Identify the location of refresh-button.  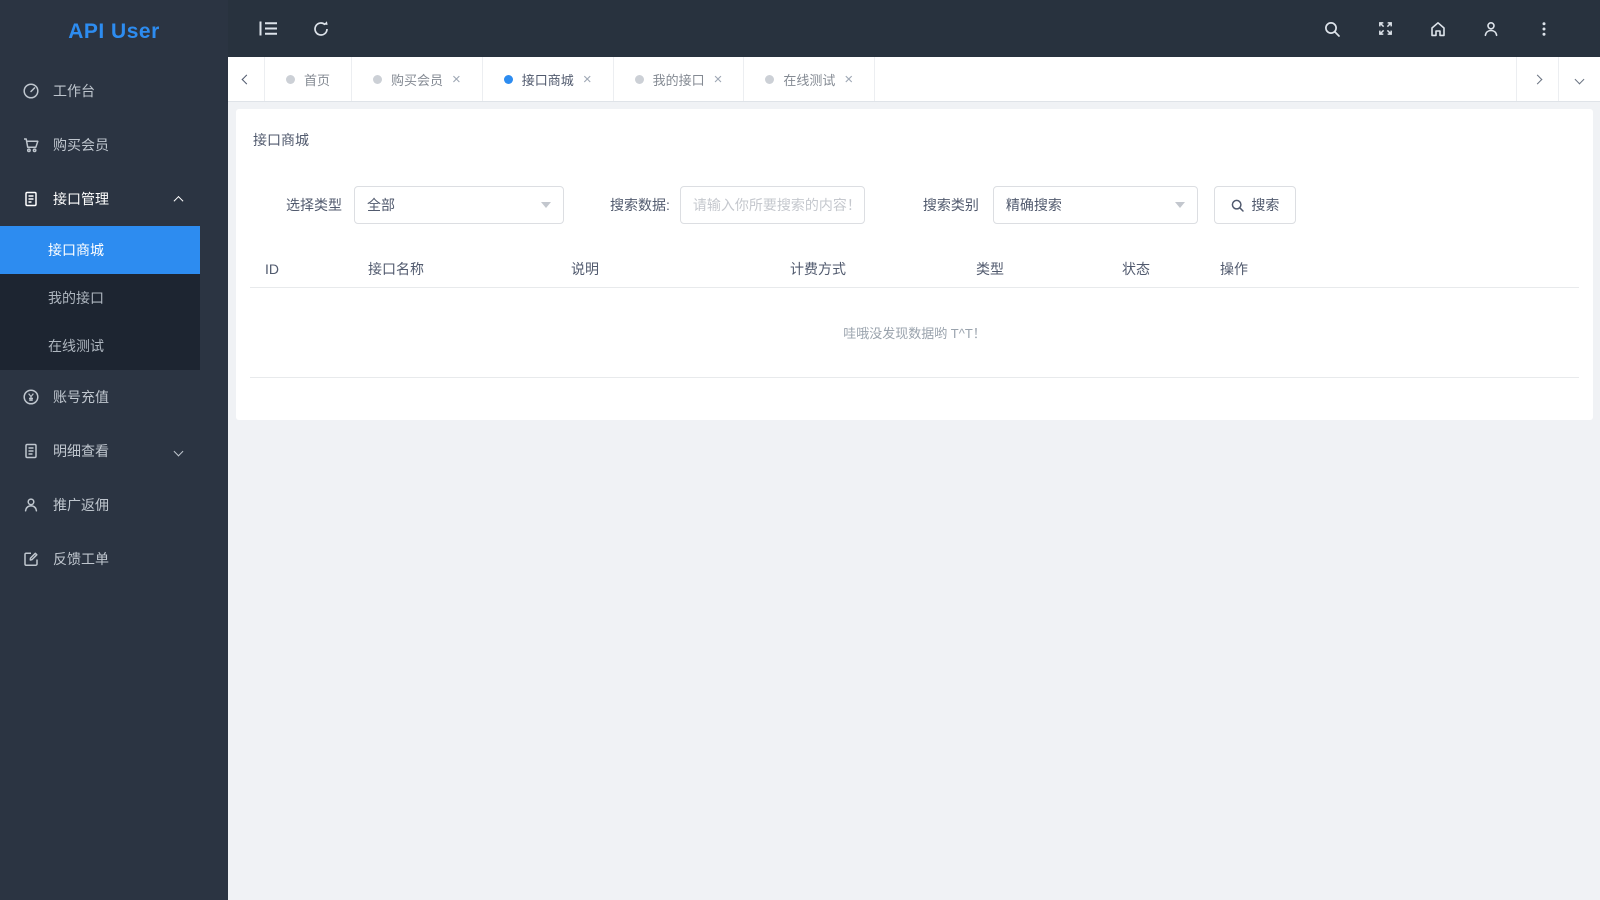
(321, 29).